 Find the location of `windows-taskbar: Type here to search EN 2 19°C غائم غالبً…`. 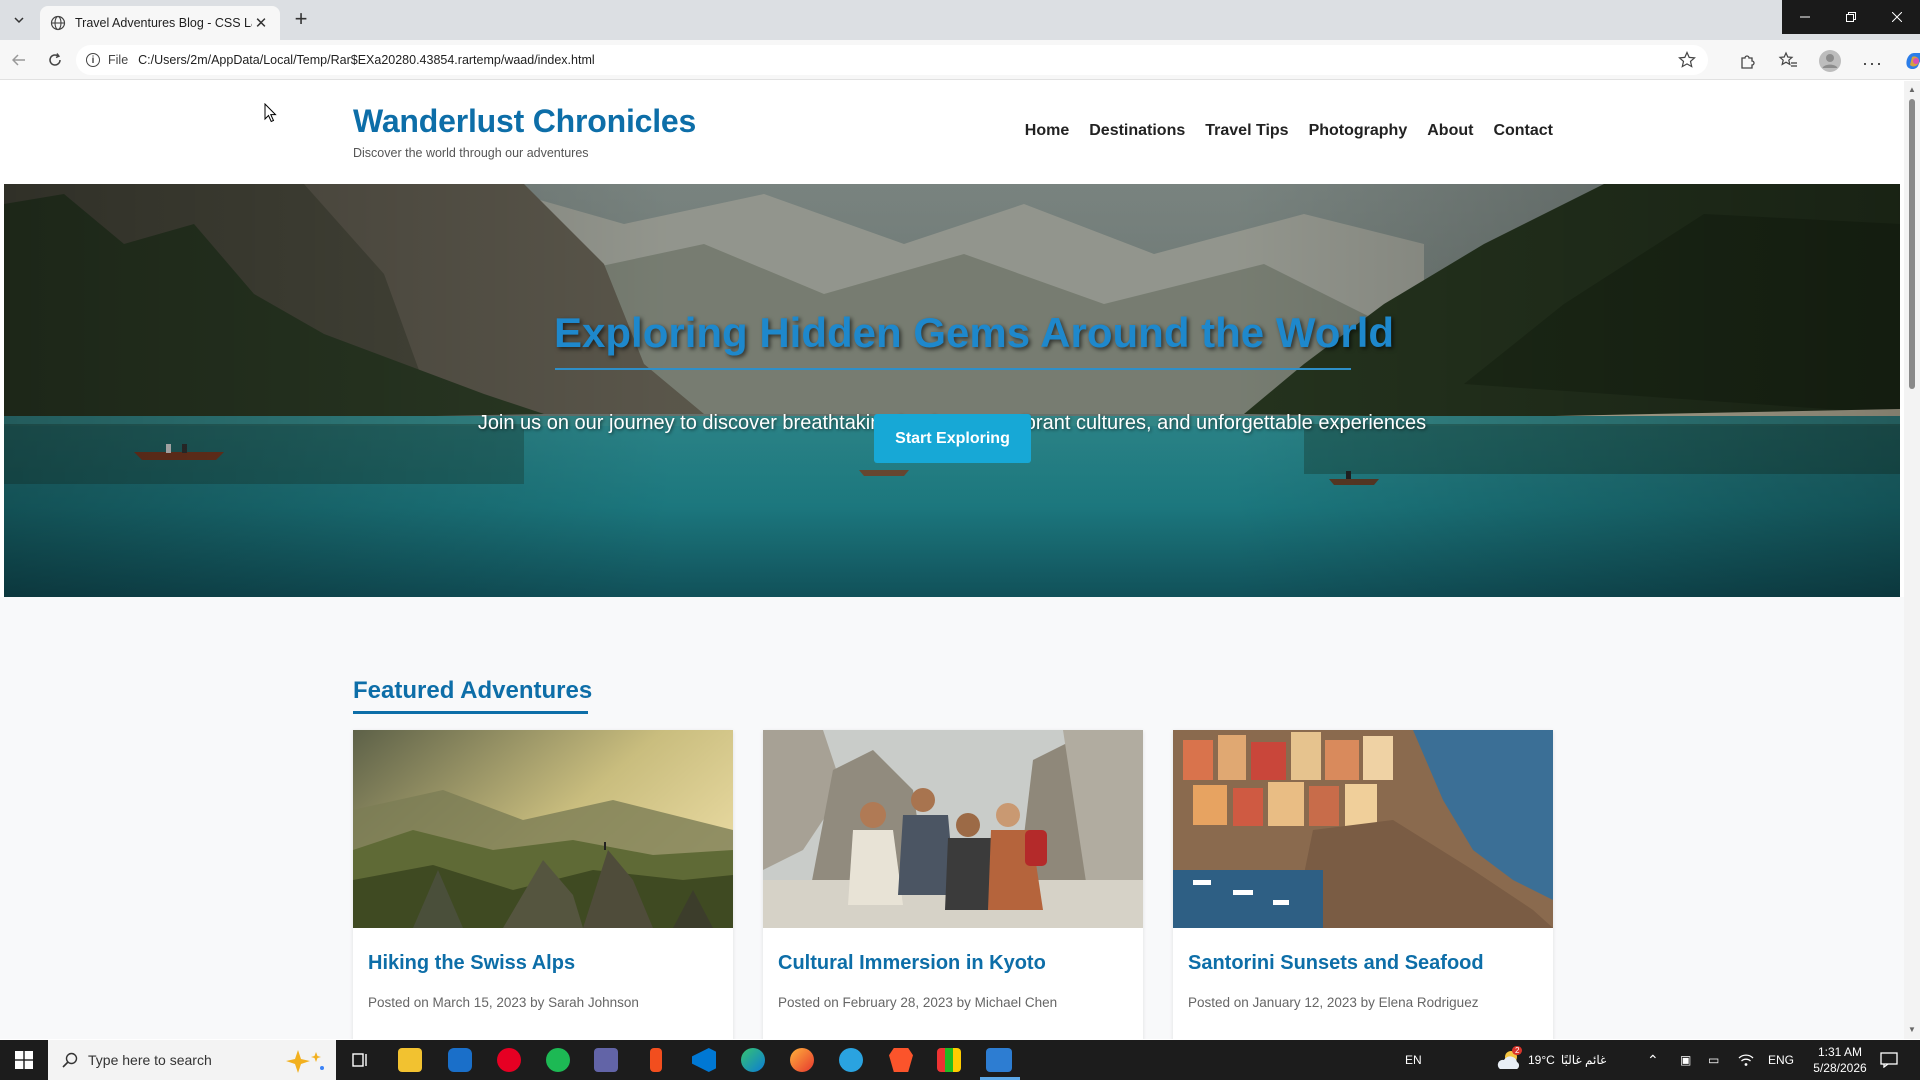

windows-taskbar: Type here to search EN 2 19°C غائم غالبً… is located at coordinates (960, 1060).